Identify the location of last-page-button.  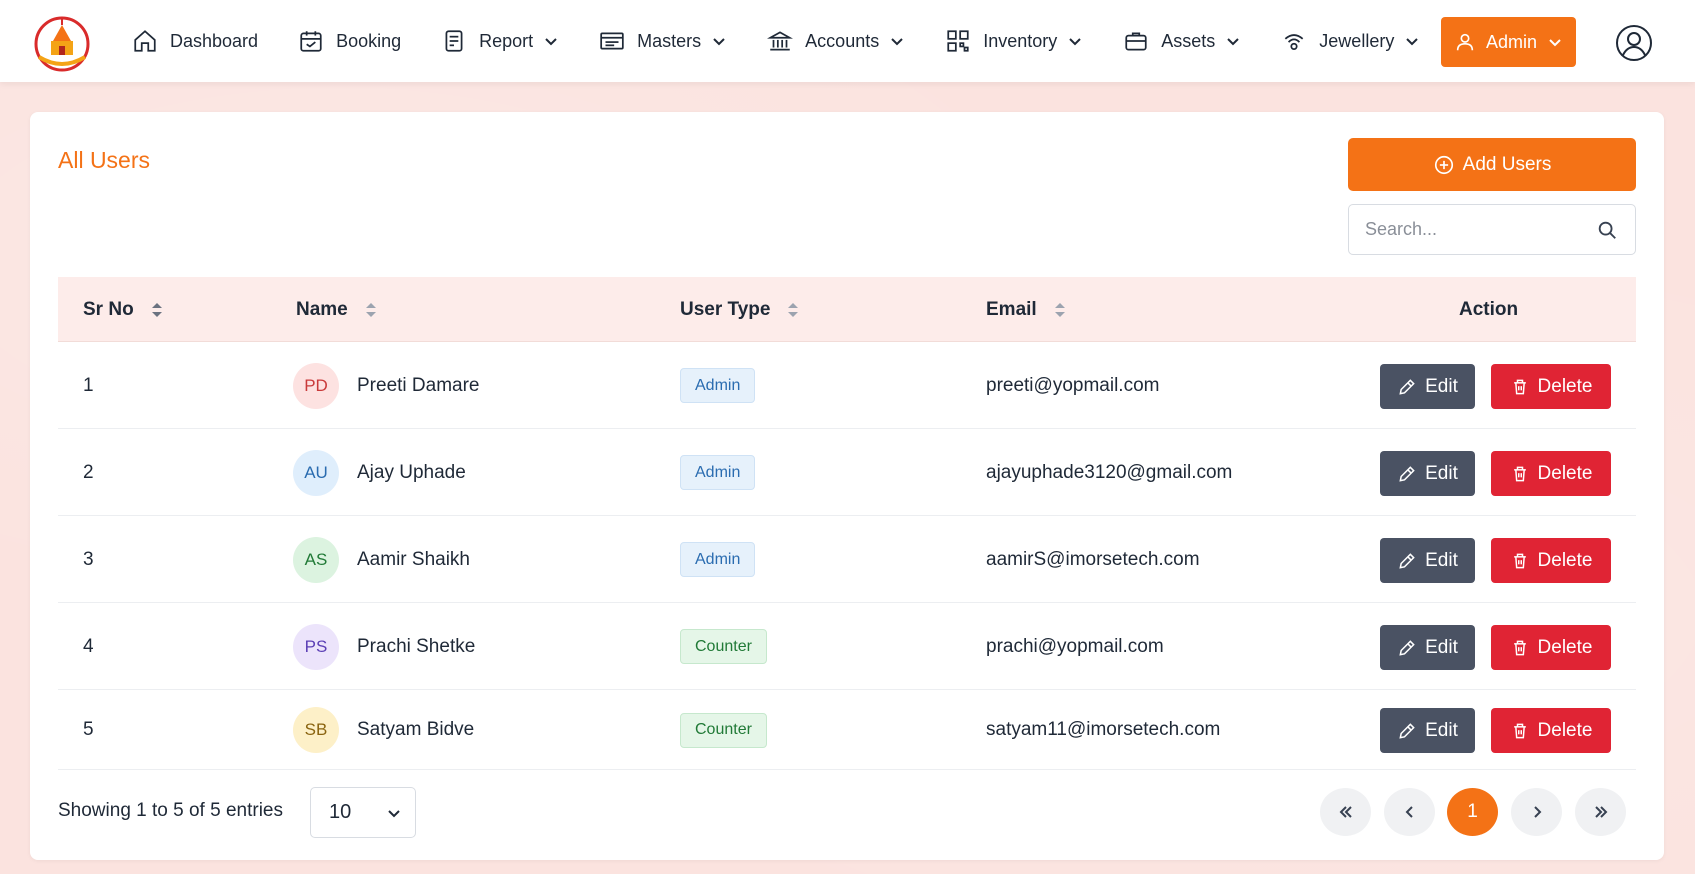
(1600, 812).